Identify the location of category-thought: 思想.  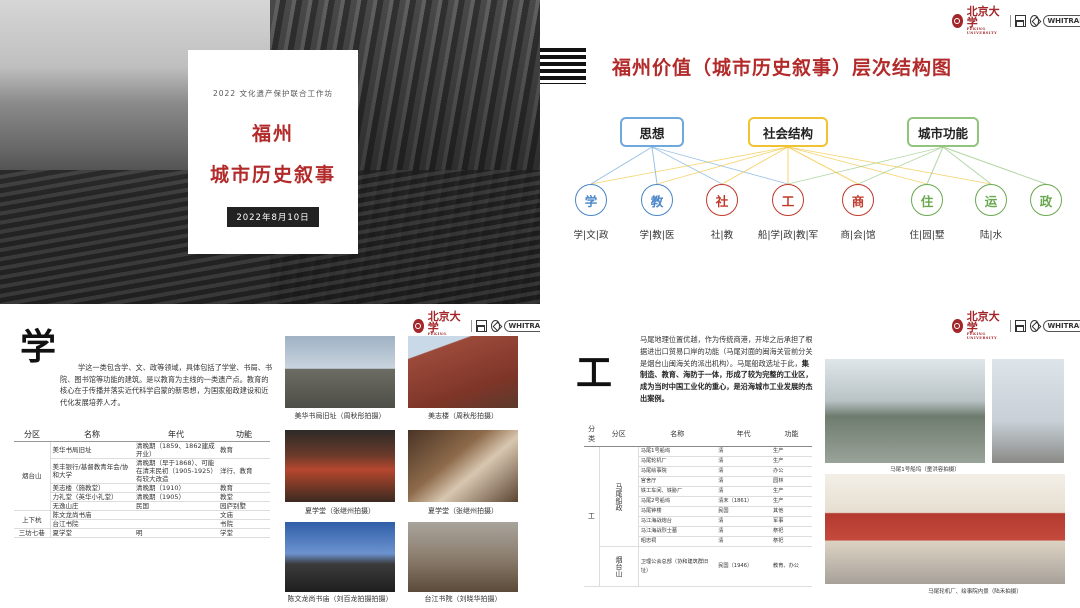
(652, 132).